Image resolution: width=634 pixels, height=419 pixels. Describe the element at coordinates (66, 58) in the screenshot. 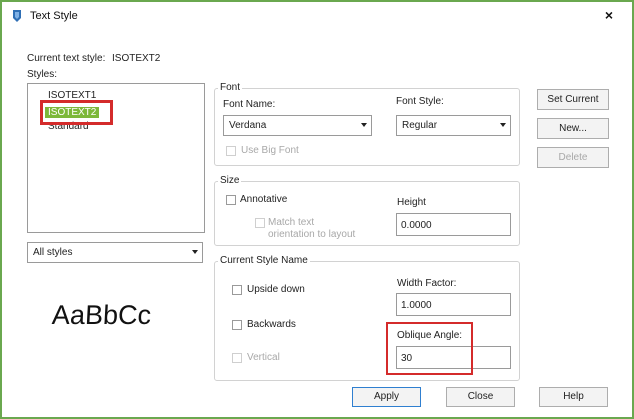

I see `current-style-label: Current text style:` at that location.